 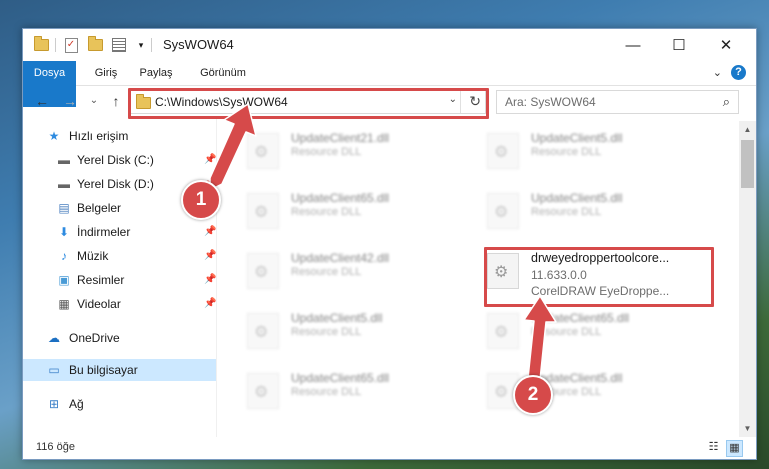 What do you see at coordinates (679, 45) in the screenshot?
I see `maximize-button: ☐` at bounding box center [679, 45].